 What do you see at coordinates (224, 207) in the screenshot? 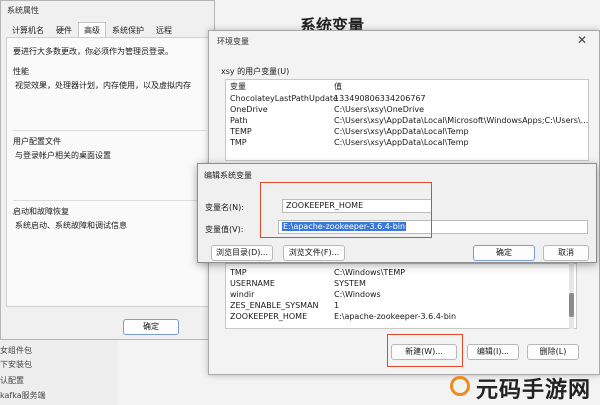
I see `variable-name-label: 变量名(N):` at bounding box center [224, 207].